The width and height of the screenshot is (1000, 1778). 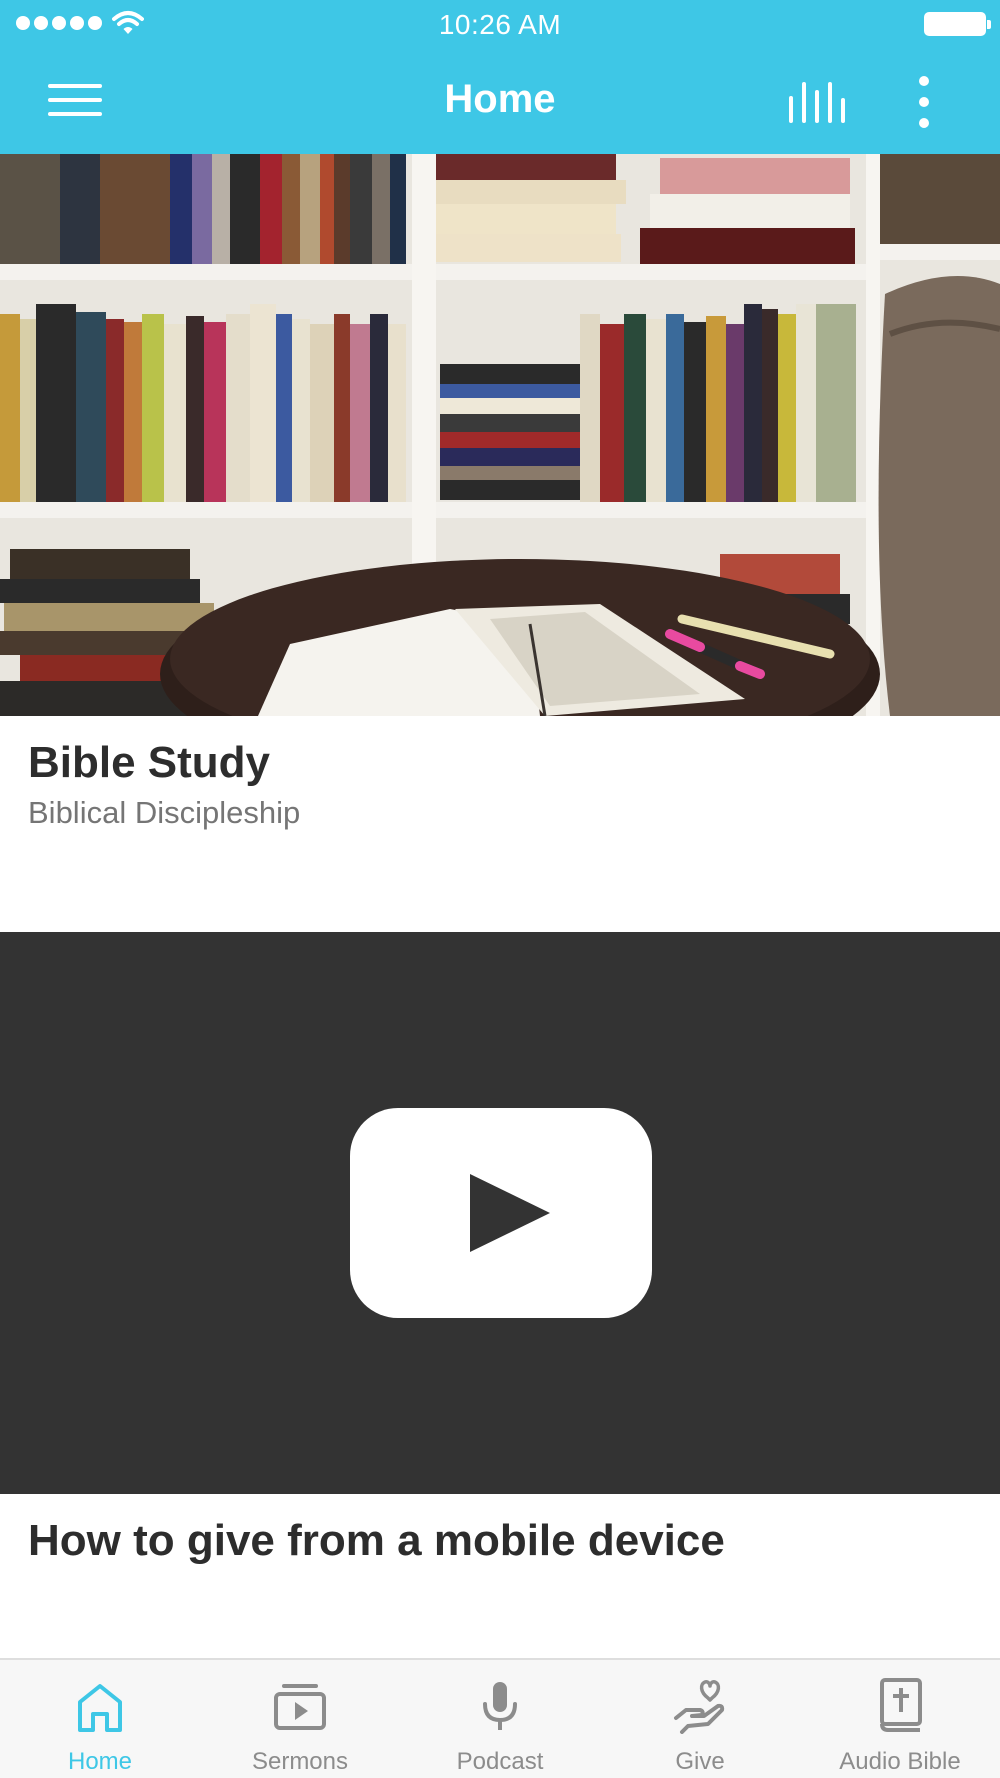 What do you see at coordinates (817, 101) in the screenshot?
I see `audio-bars-icon` at bounding box center [817, 101].